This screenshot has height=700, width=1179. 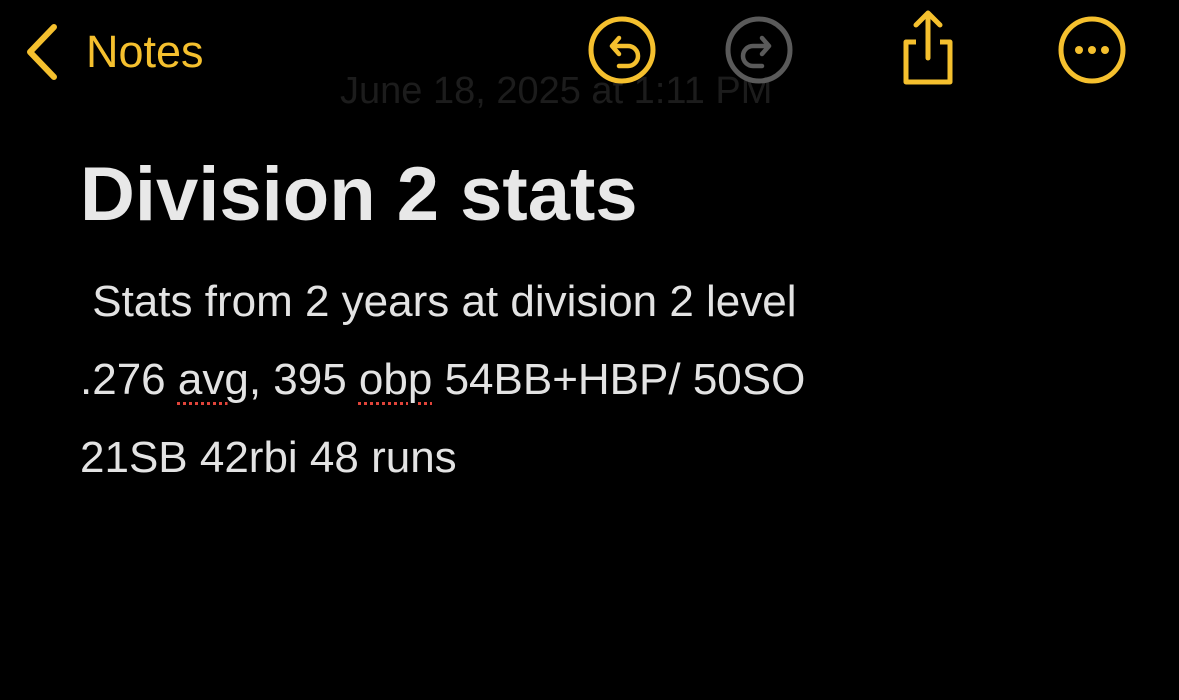 What do you see at coordinates (129, 379) in the screenshot?
I see `text-segment: .276` at bounding box center [129, 379].